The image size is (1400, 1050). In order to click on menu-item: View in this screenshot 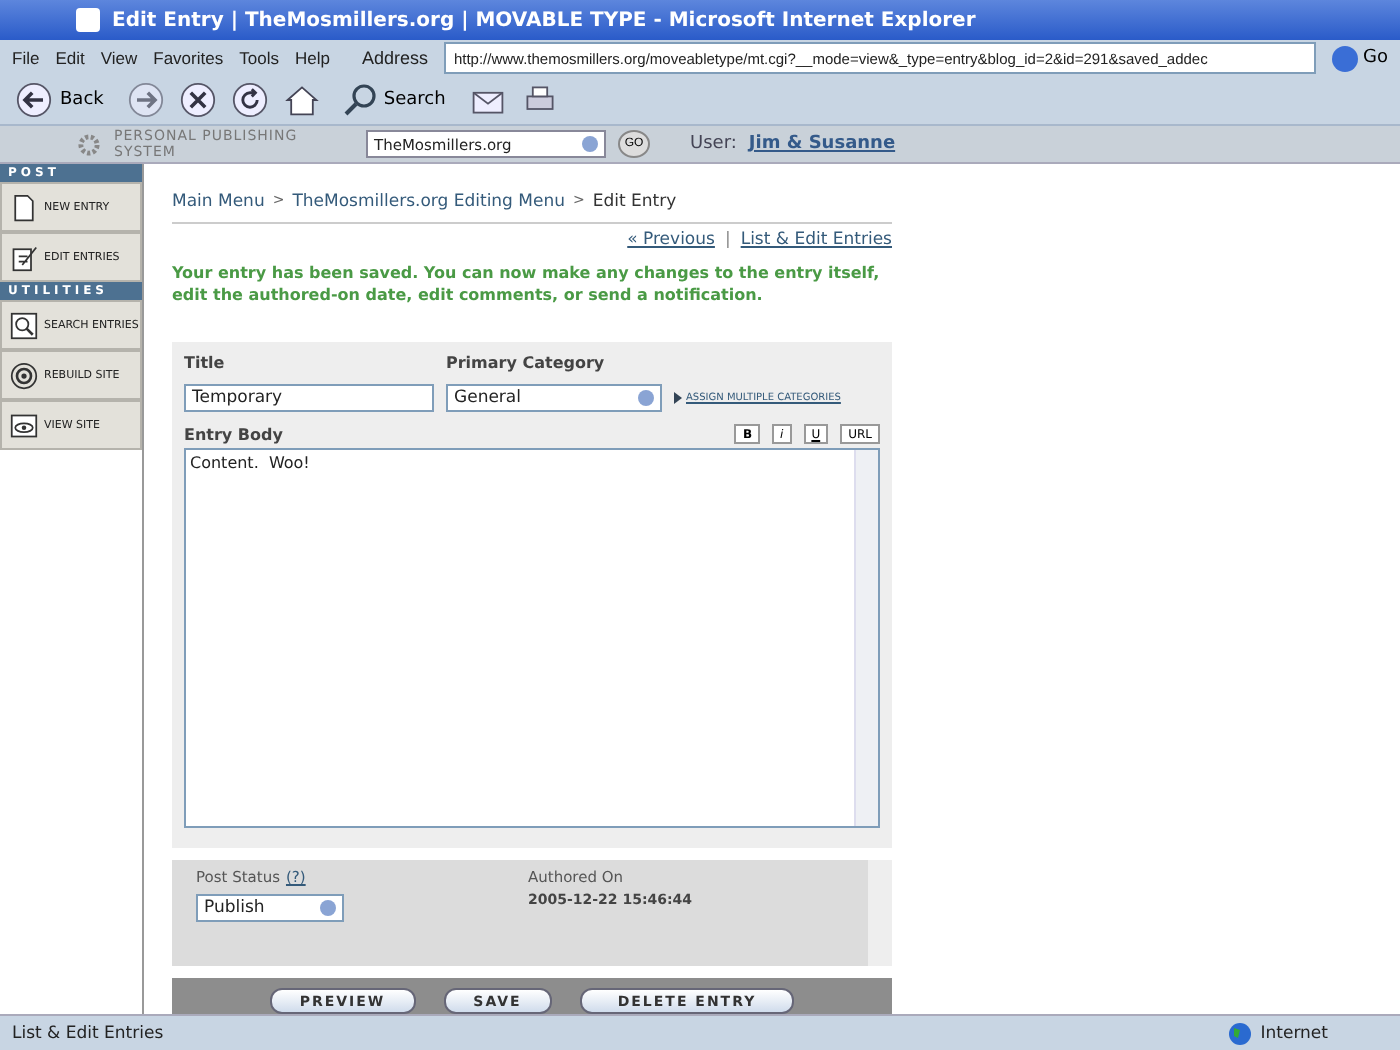, I will do `click(119, 58)`.